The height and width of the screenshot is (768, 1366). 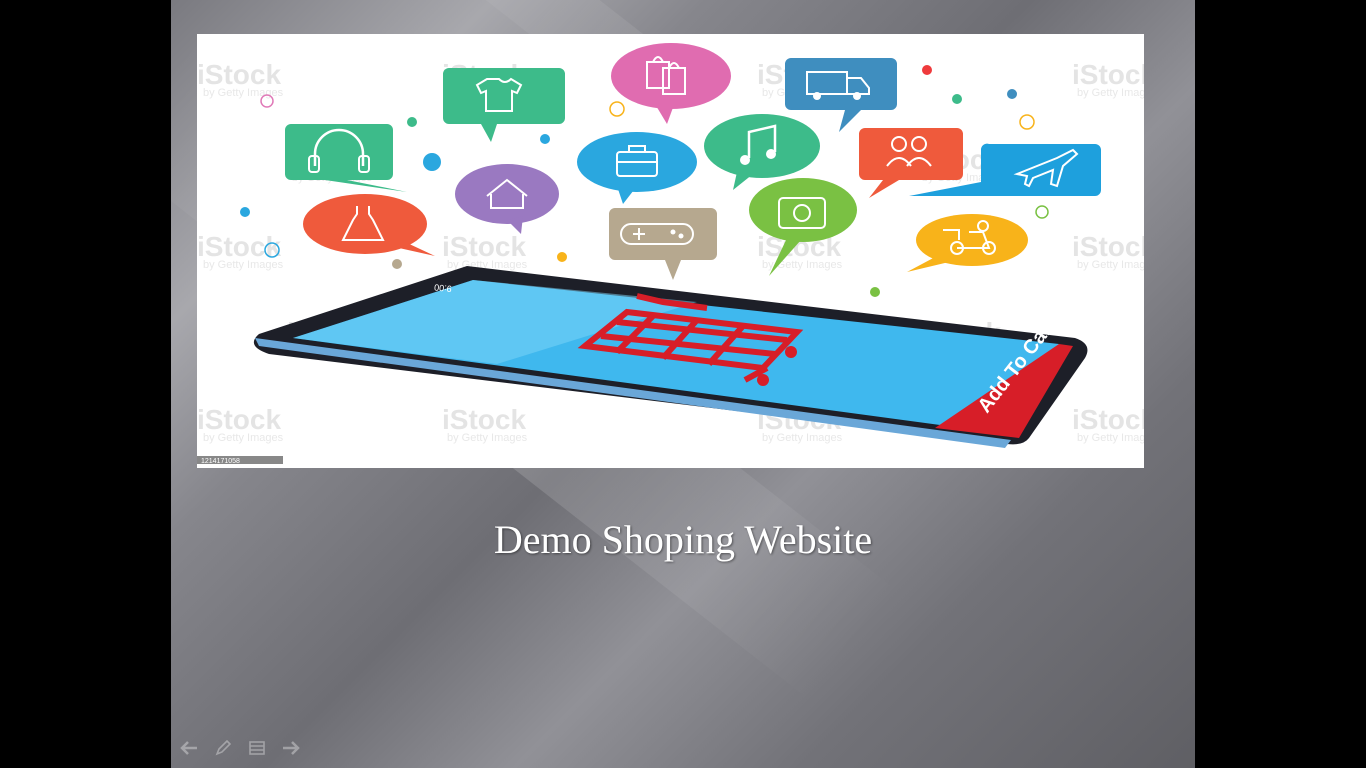 I want to click on dress-icon, so click(x=369, y=225).